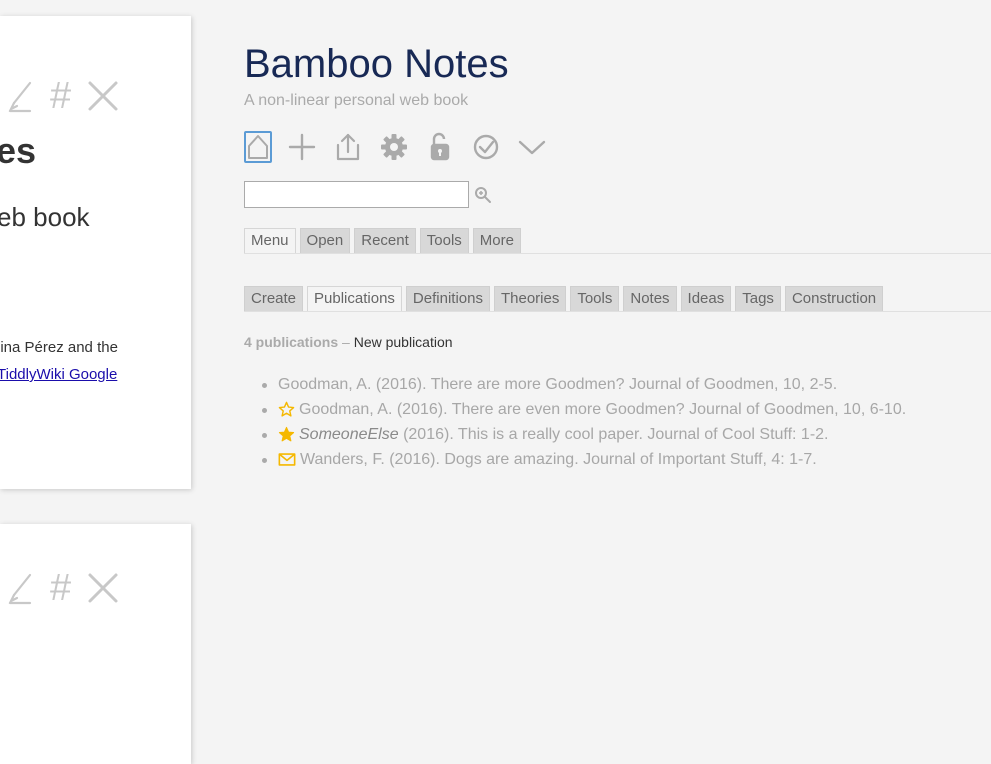 Image resolution: width=991 pixels, height=764 pixels. What do you see at coordinates (59, 347) in the screenshot?
I see `tiddler-body-text: lina Pérez and the` at bounding box center [59, 347].